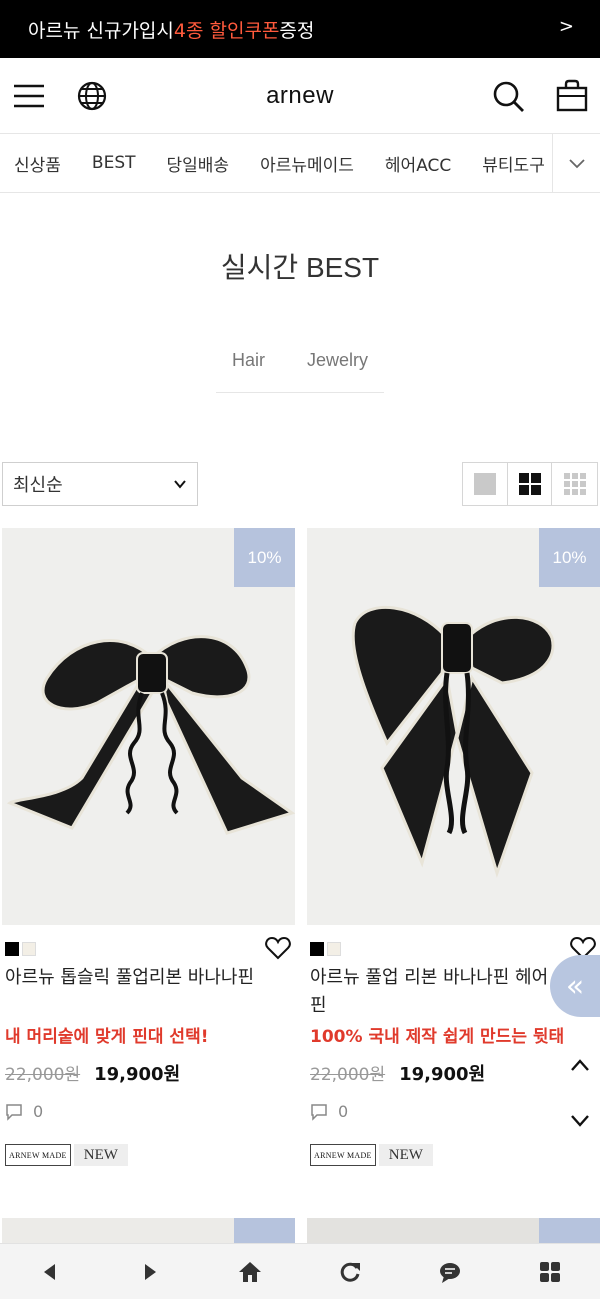 Image resolution: width=600 pixels, height=1299 pixels. I want to click on category-item: 헤어ACC, so click(418, 163).